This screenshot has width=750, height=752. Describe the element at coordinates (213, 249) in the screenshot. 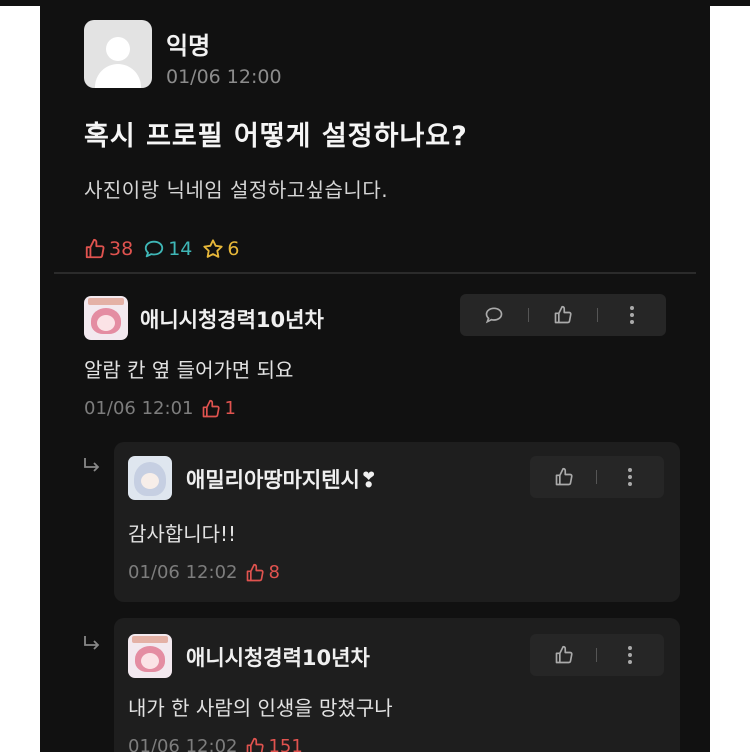

I see `star-icon` at that location.